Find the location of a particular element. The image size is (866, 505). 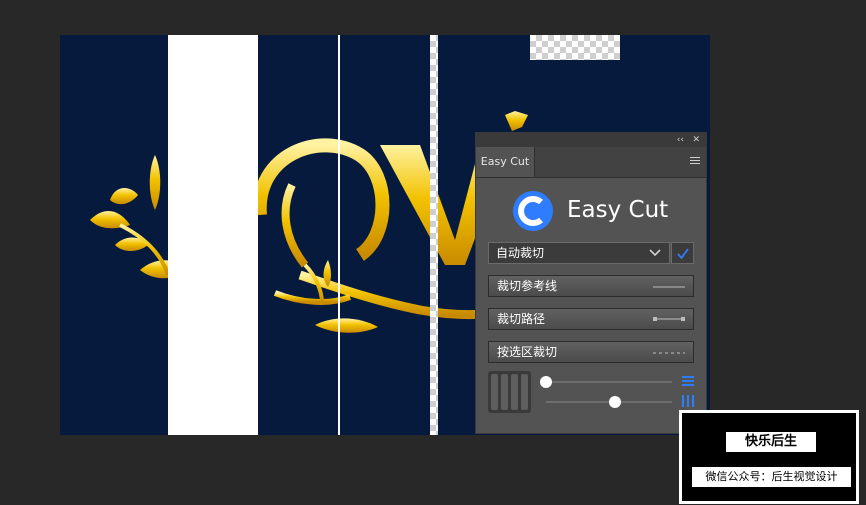

close-icon: ✕ is located at coordinates (696, 140).